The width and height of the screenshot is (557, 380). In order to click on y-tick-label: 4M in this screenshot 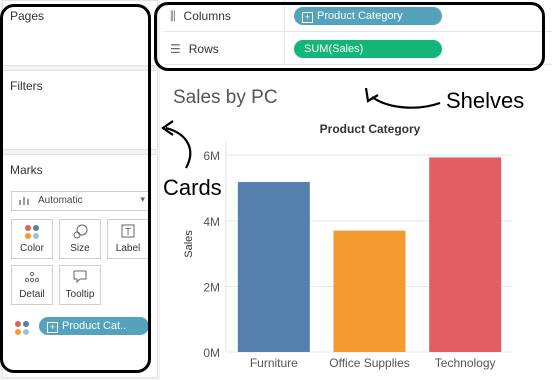, I will do `click(211, 222)`.